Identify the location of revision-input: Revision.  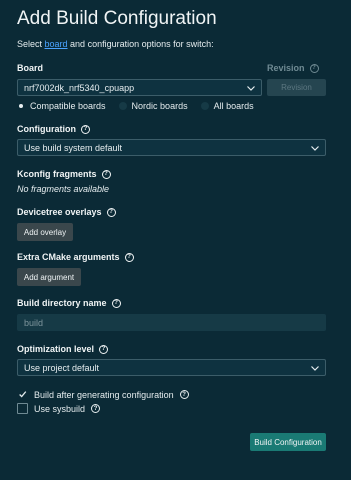
(296, 87).